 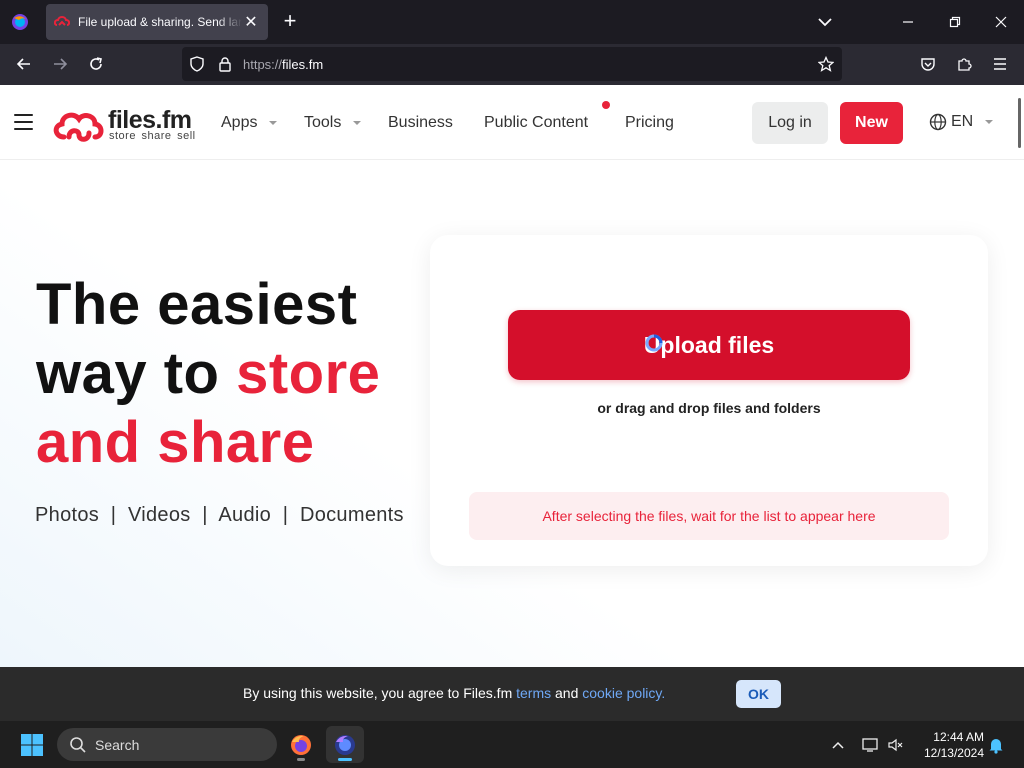 I want to click on taskbar-firefox-nightly, so click(x=345, y=744).